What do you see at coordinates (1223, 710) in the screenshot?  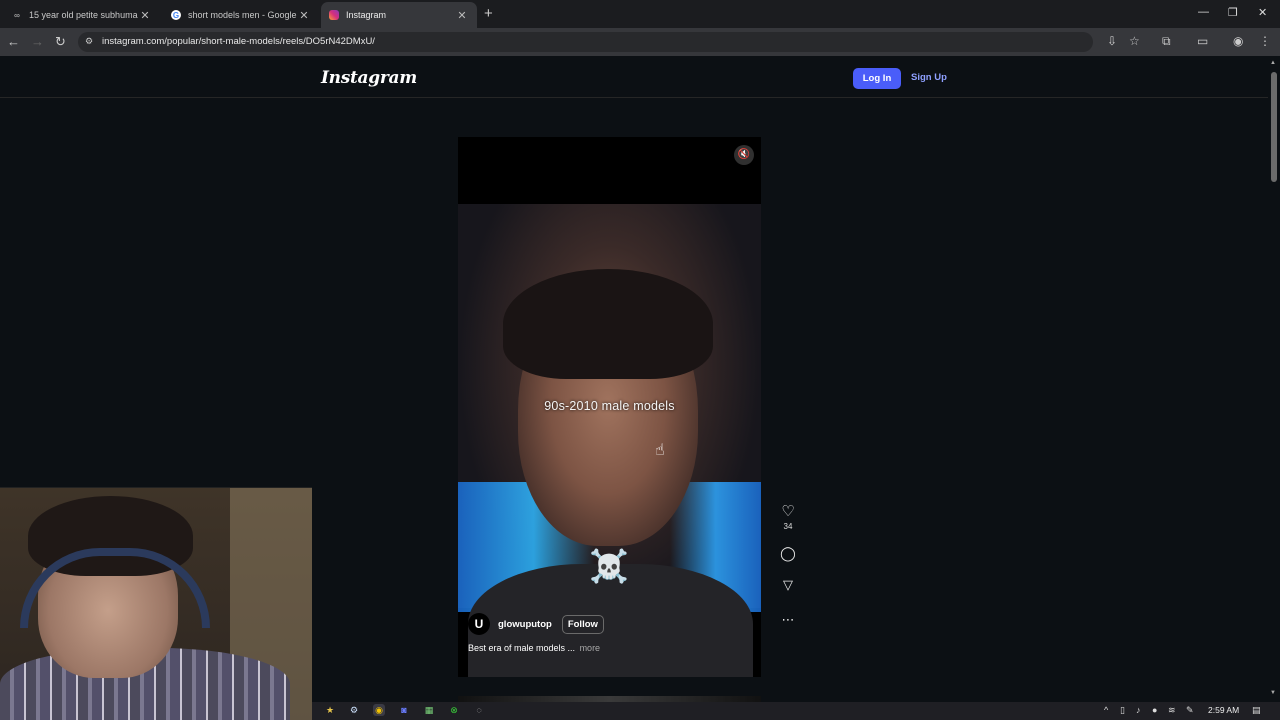 I see `taskbar-clock: 2:59 AM` at bounding box center [1223, 710].